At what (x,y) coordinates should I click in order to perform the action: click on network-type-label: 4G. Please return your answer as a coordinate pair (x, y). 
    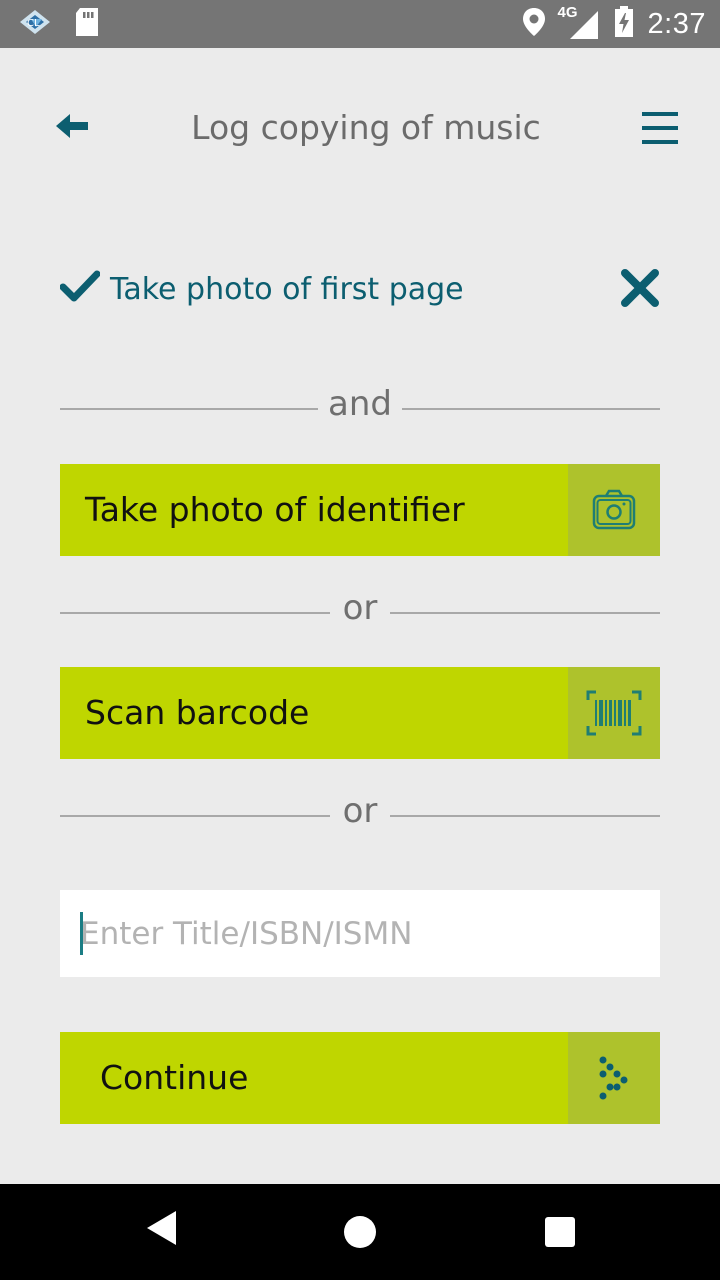
    Looking at the image, I should click on (567, 12).